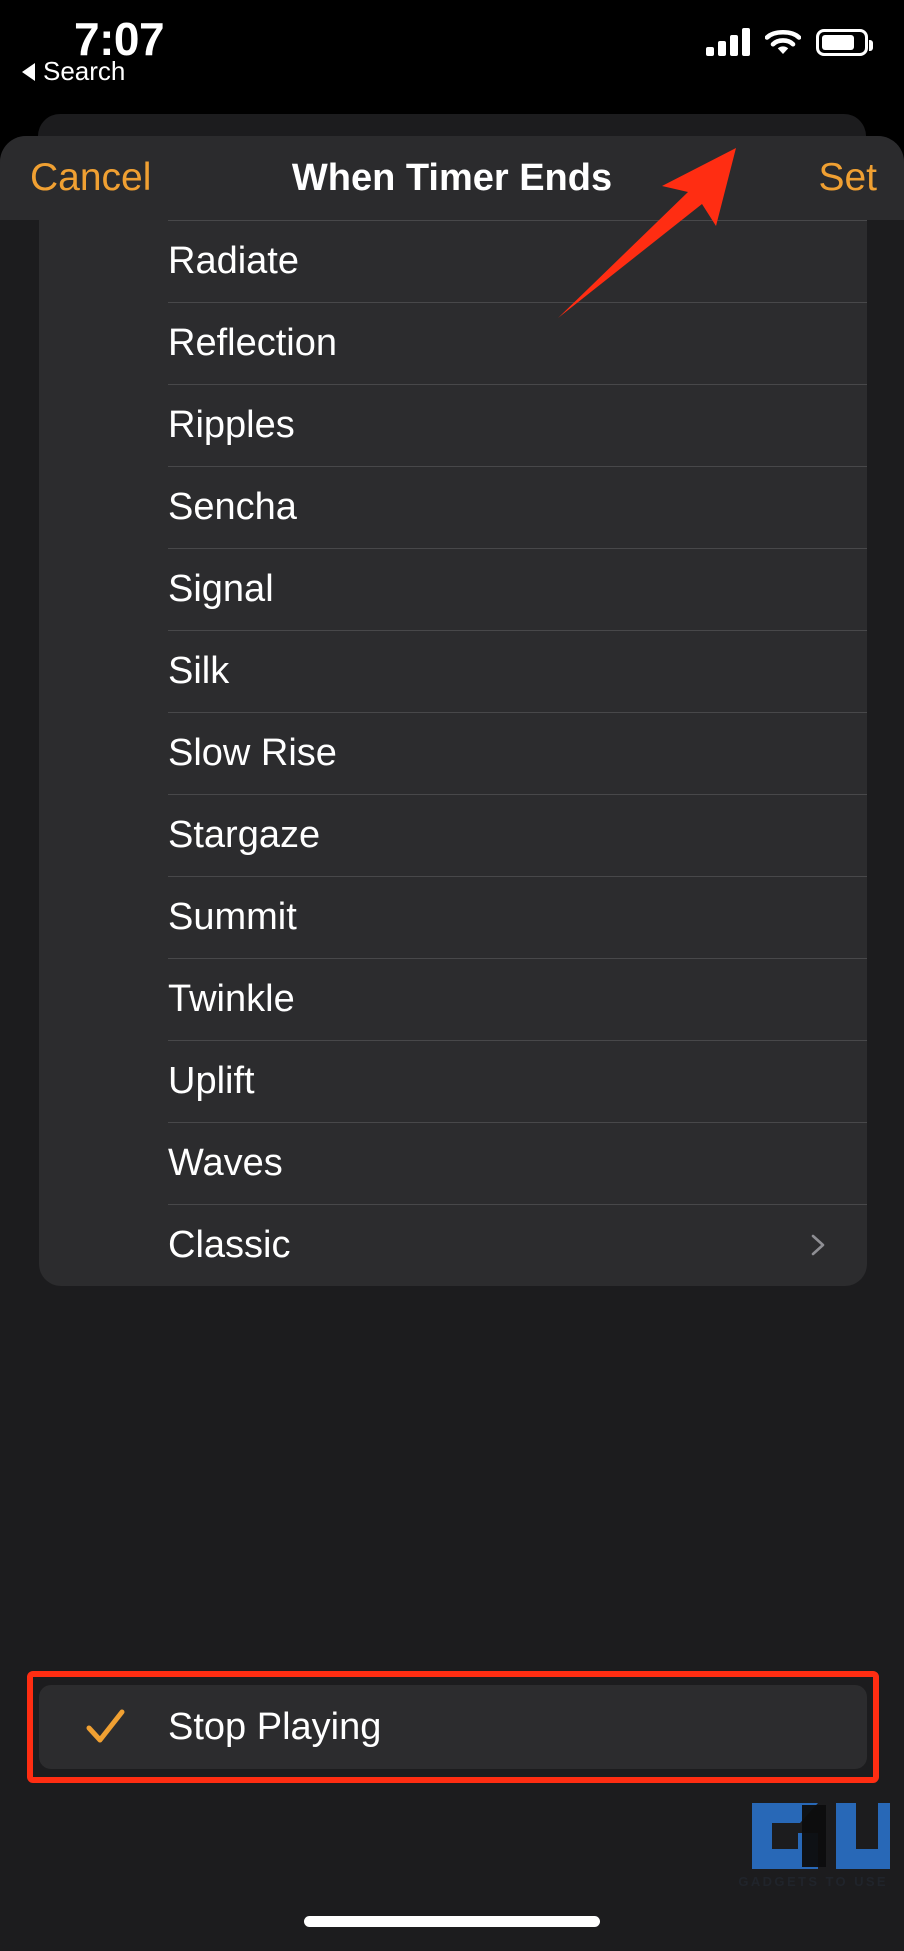  What do you see at coordinates (844, 42) in the screenshot?
I see `battery-icon` at bounding box center [844, 42].